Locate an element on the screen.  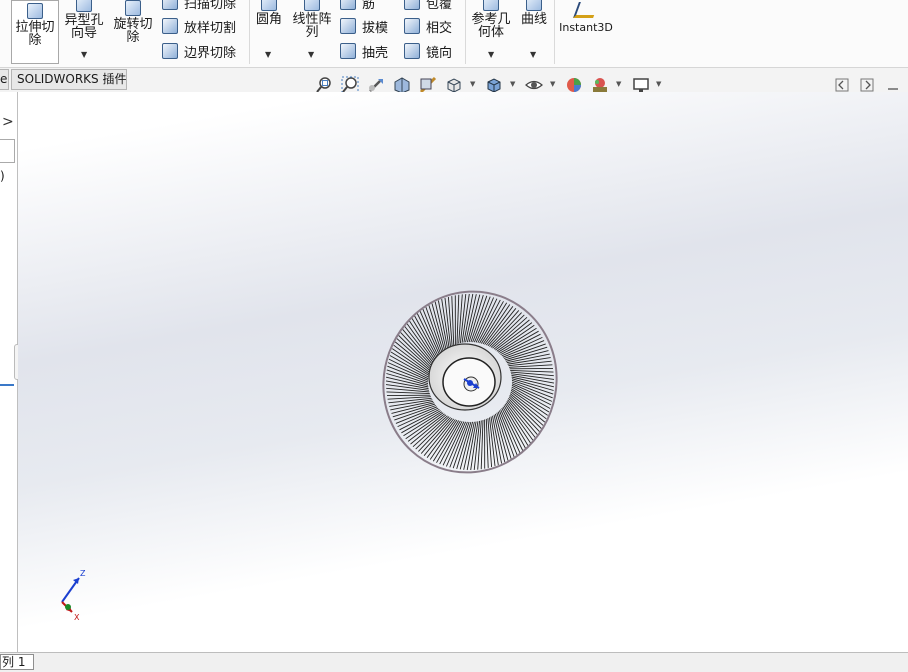
bottom-tab-label: 列 1 is located at coordinates (14, 662).